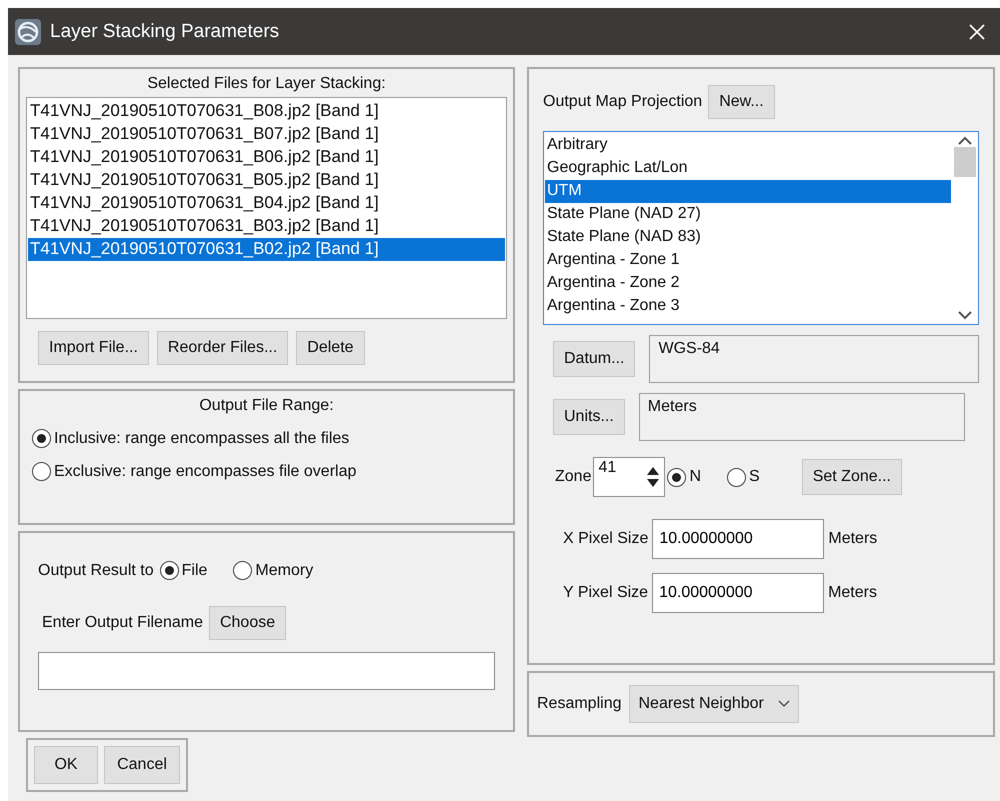 This screenshot has width=1000, height=801. Describe the element at coordinates (622, 102) in the screenshot. I see `projection-label: Output Map Projection` at that location.